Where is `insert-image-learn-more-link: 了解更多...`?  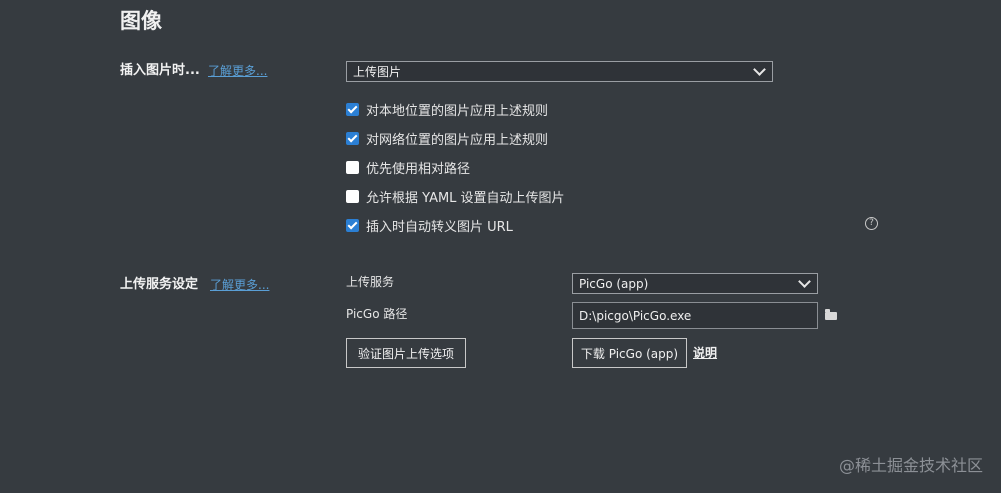 insert-image-learn-more-link: 了解更多... is located at coordinates (237, 71).